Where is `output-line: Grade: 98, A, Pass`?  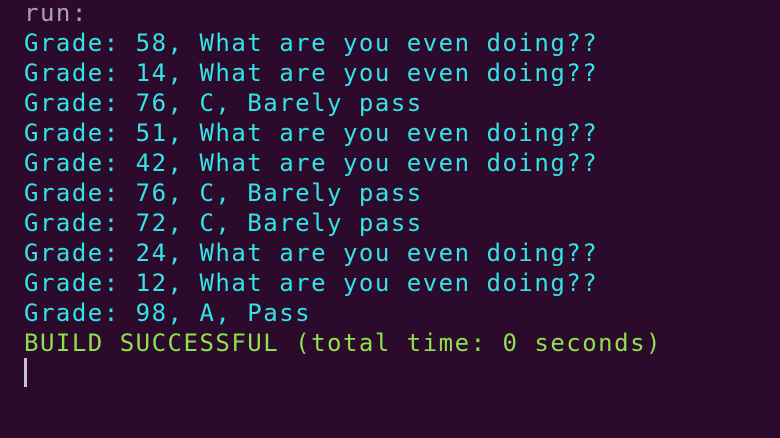
output-line: Grade: 98, A, Pass is located at coordinates (168, 313).